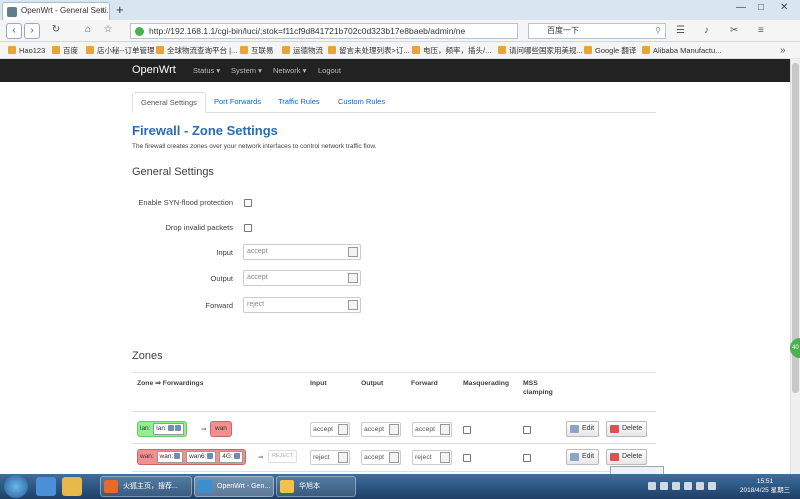  Describe the element at coordinates (120, 50) in the screenshot. I see `bookmark-item: 店小秘--订单管理` at that location.